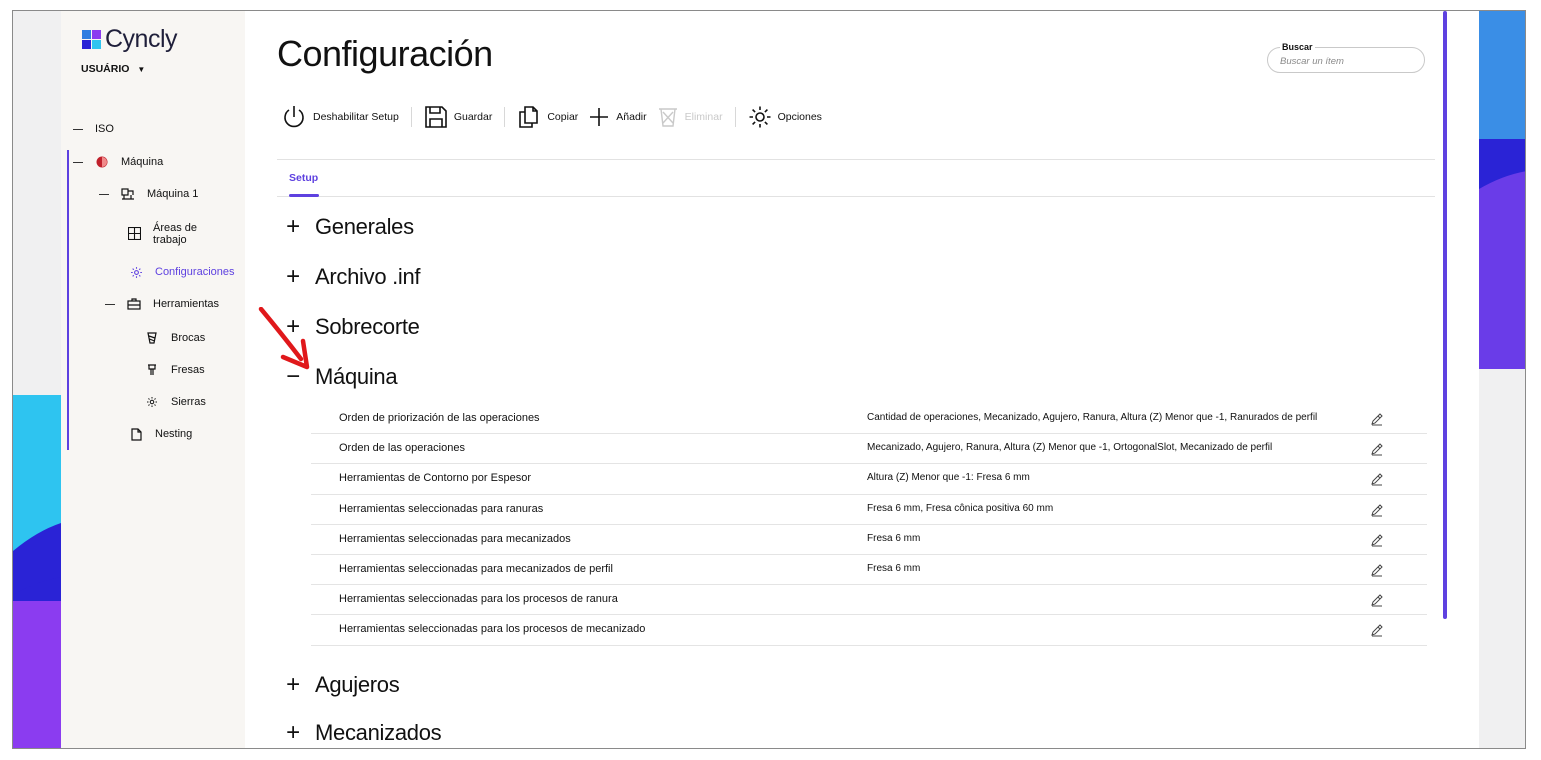 The image size is (1541, 760). I want to click on sidebar-item-brocas: Brocas, so click(175, 338).